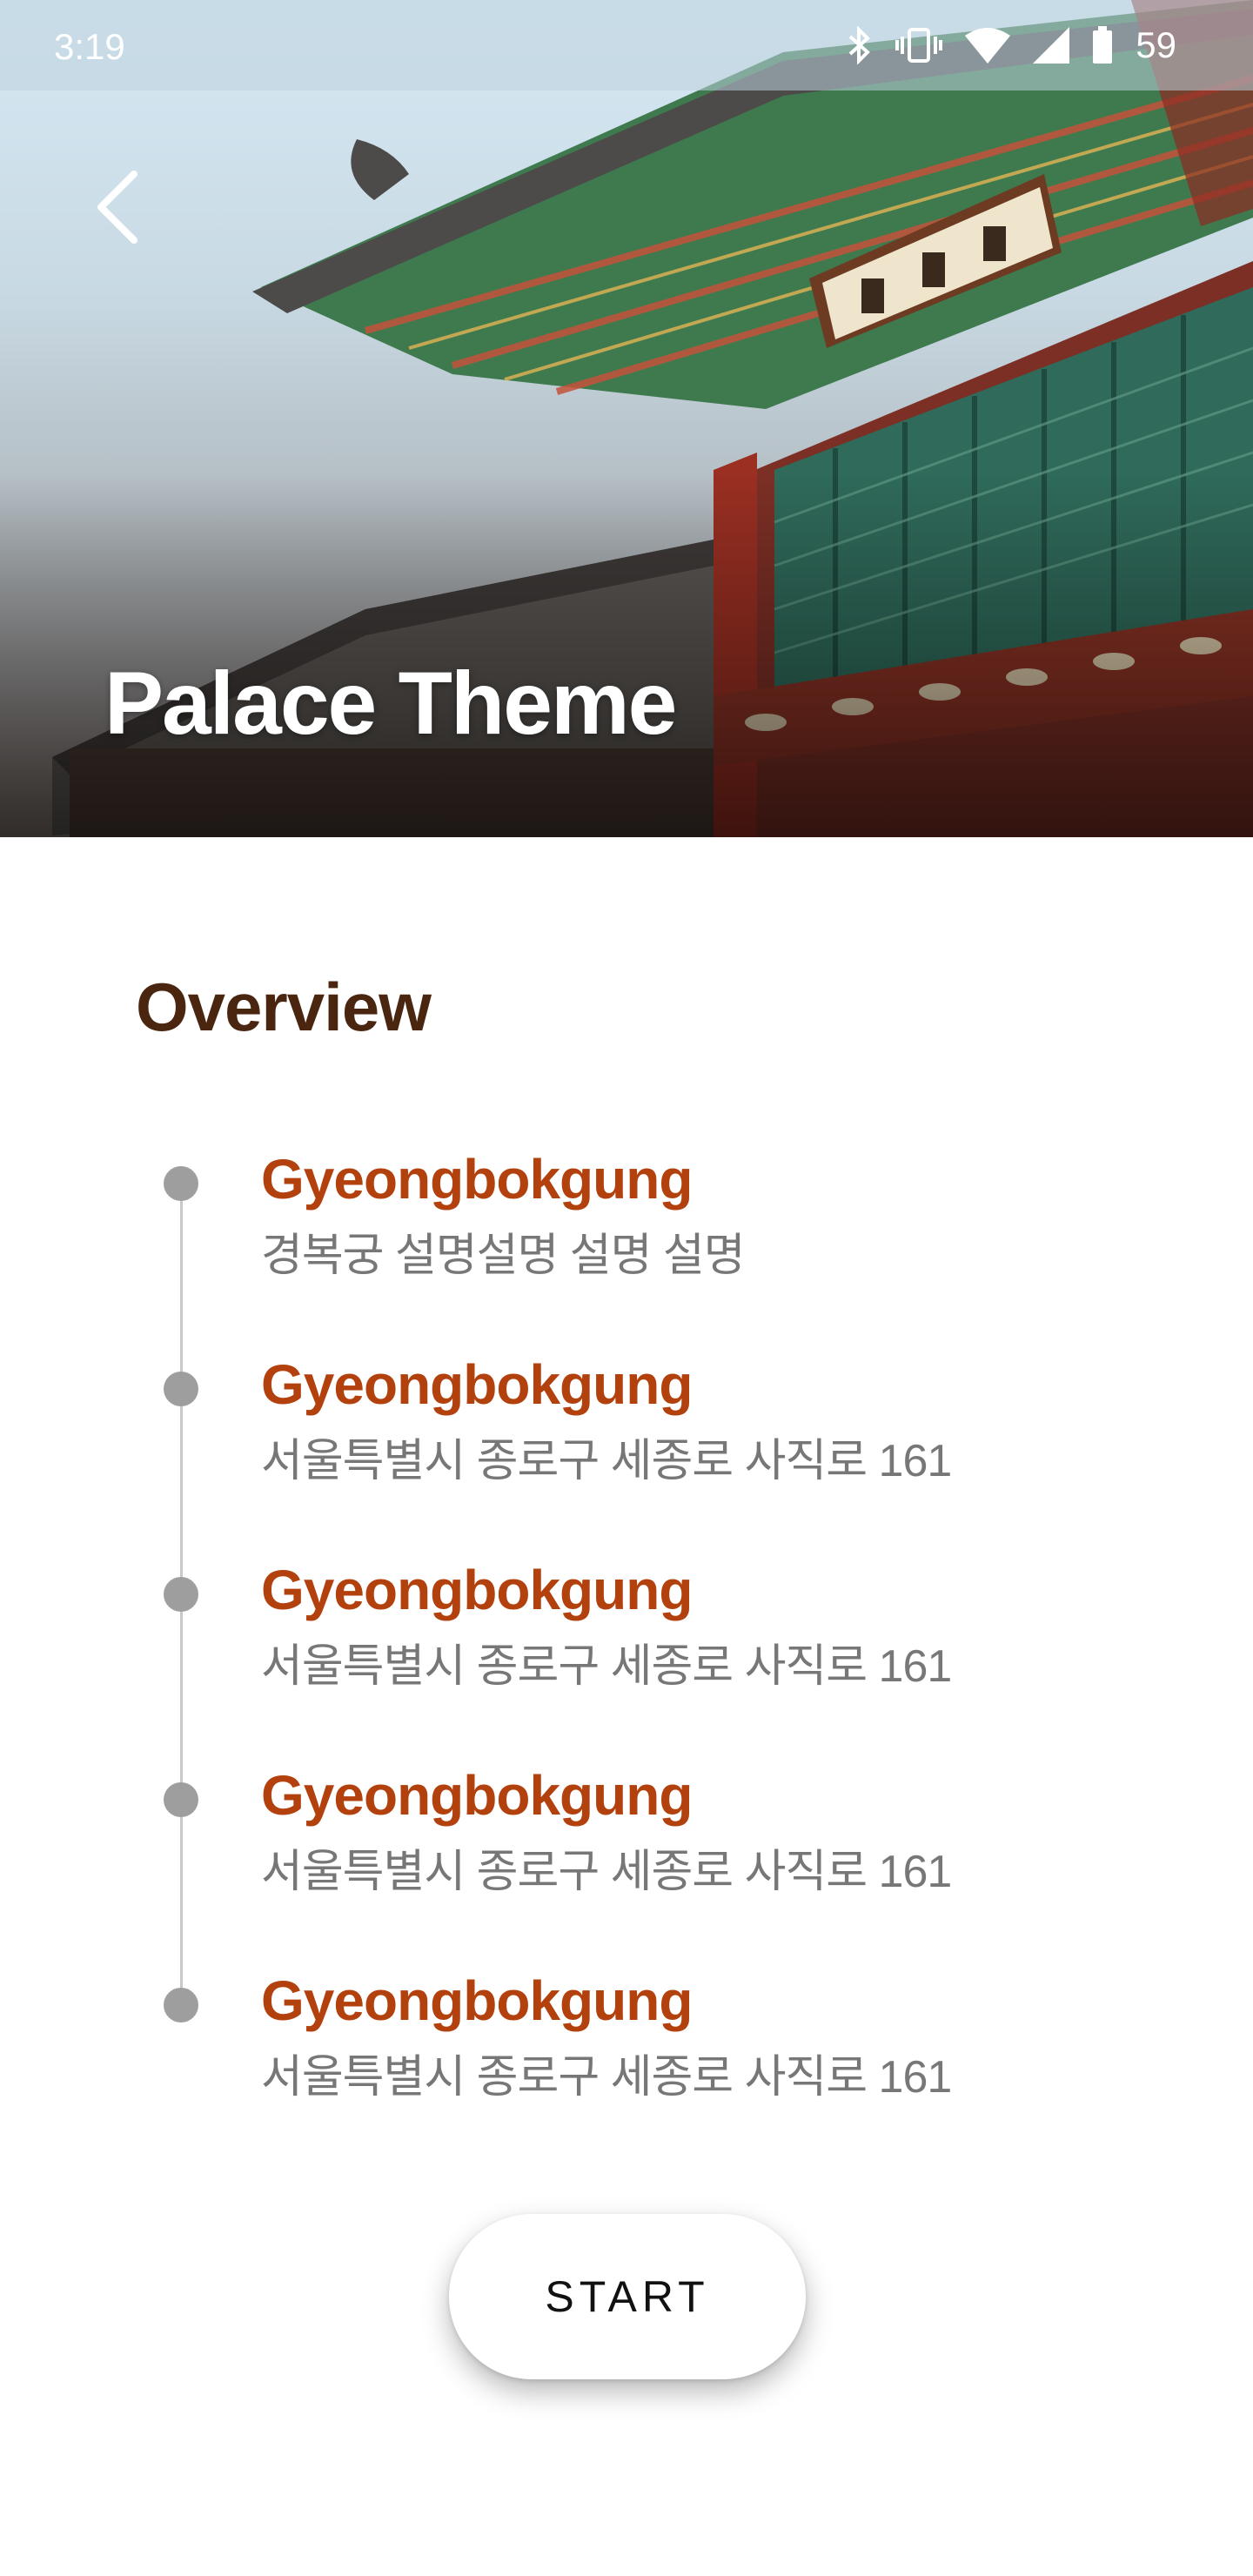 This screenshot has height=2576, width=1253. Describe the element at coordinates (626, 1216) in the screenshot. I see `timeline-item: Gyeongbokgung 경복궁 설명설명 설명 설명` at that location.